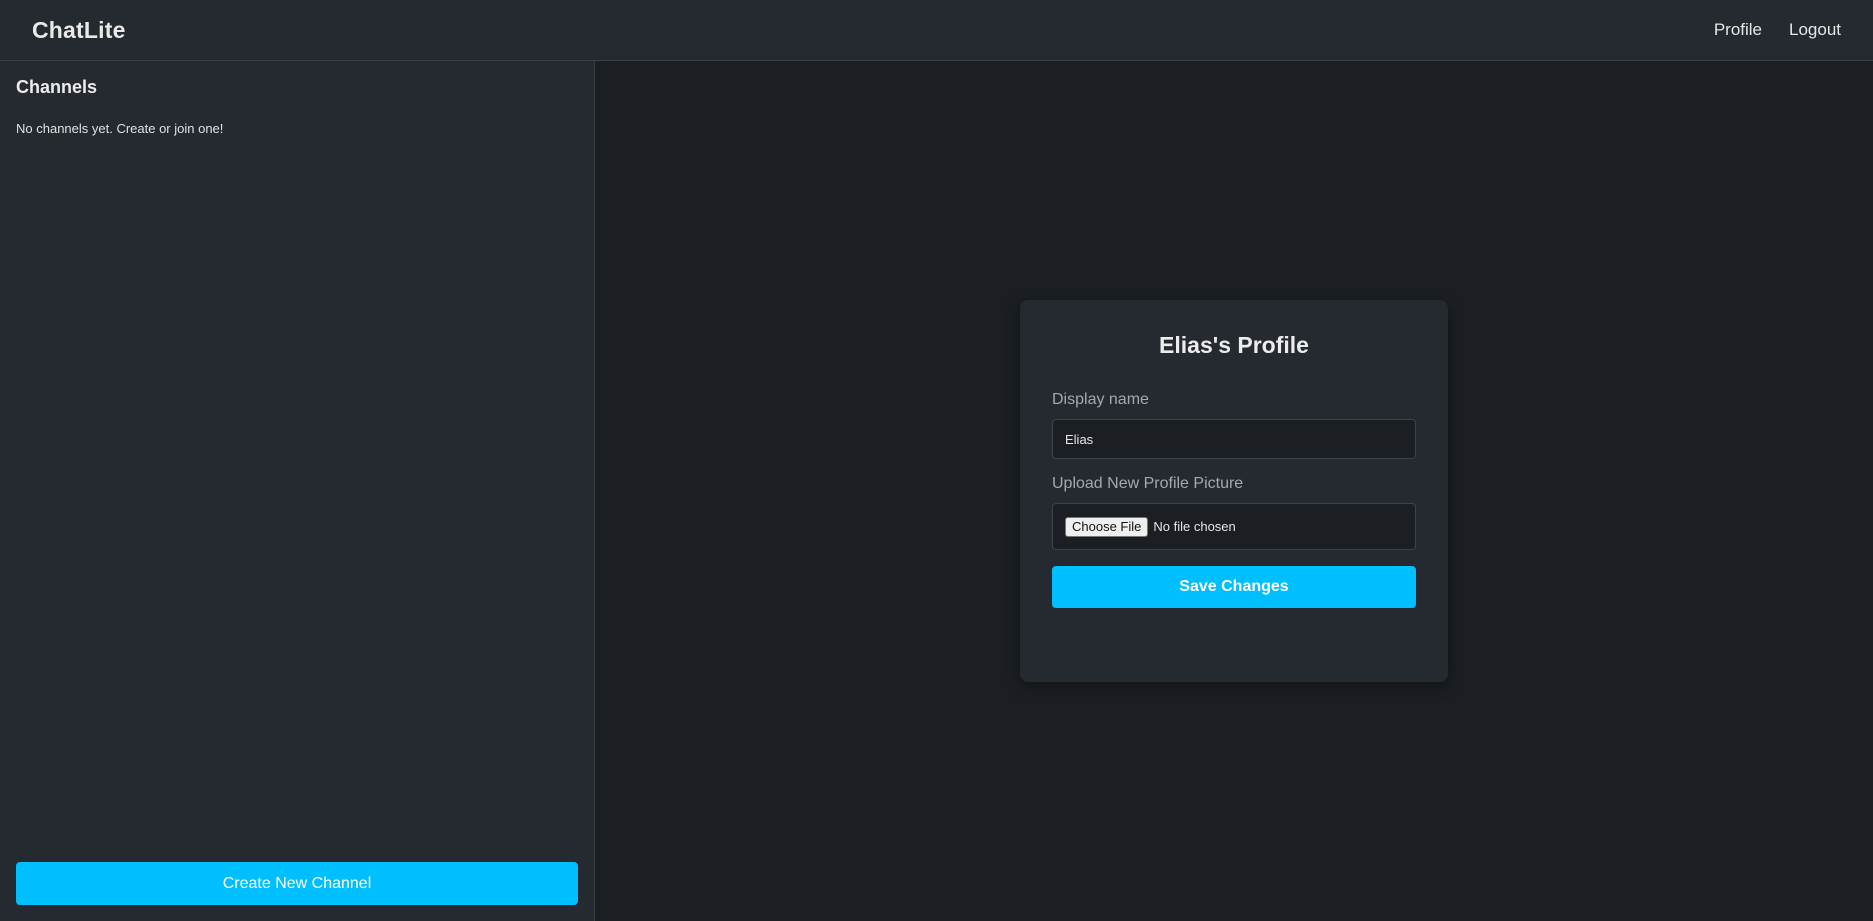 This screenshot has width=1873, height=921. What do you see at coordinates (1100, 399) in the screenshot?
I see `display-name-label: Display name` at bounding box center [1100, 399].